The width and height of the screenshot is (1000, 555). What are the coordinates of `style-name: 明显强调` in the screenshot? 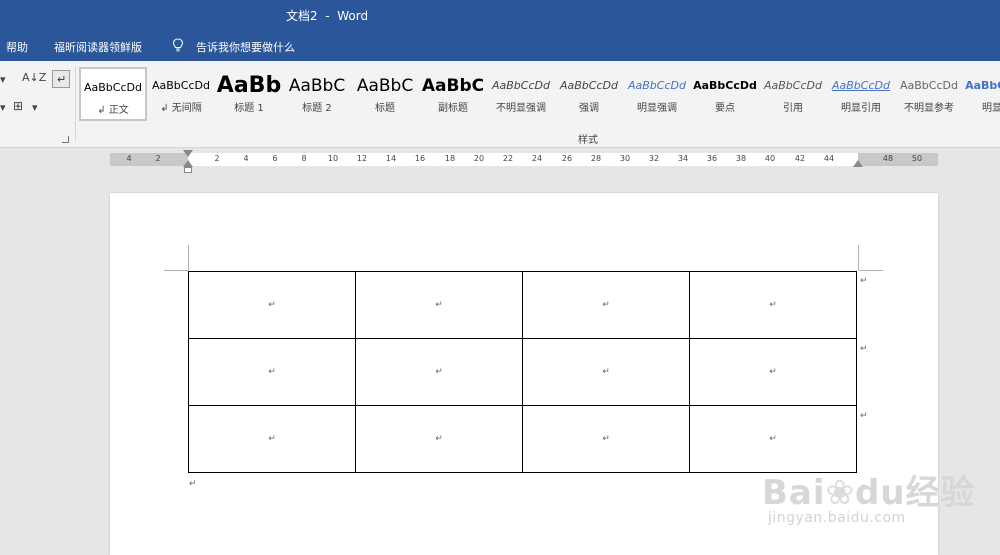 It's located at (657, 108).